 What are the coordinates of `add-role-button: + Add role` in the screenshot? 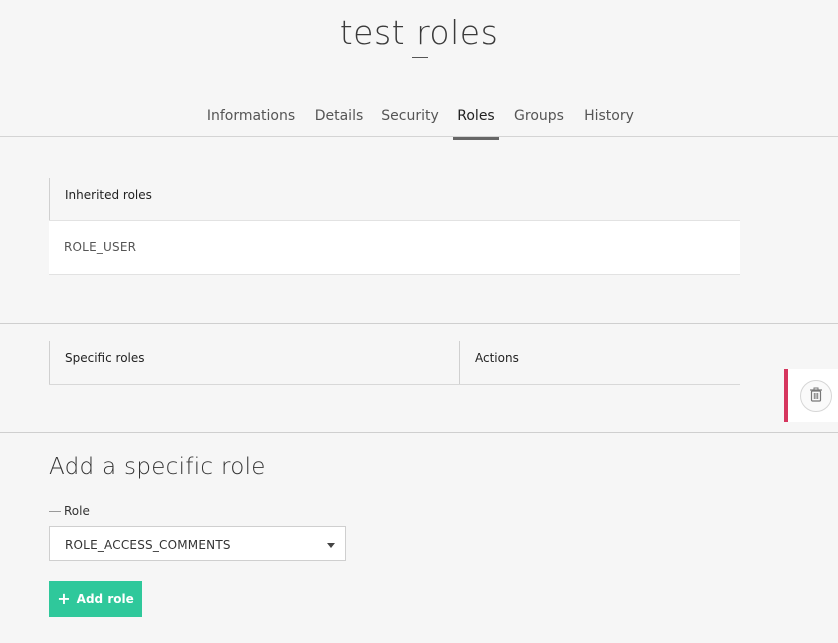 It's located at (95, 599).